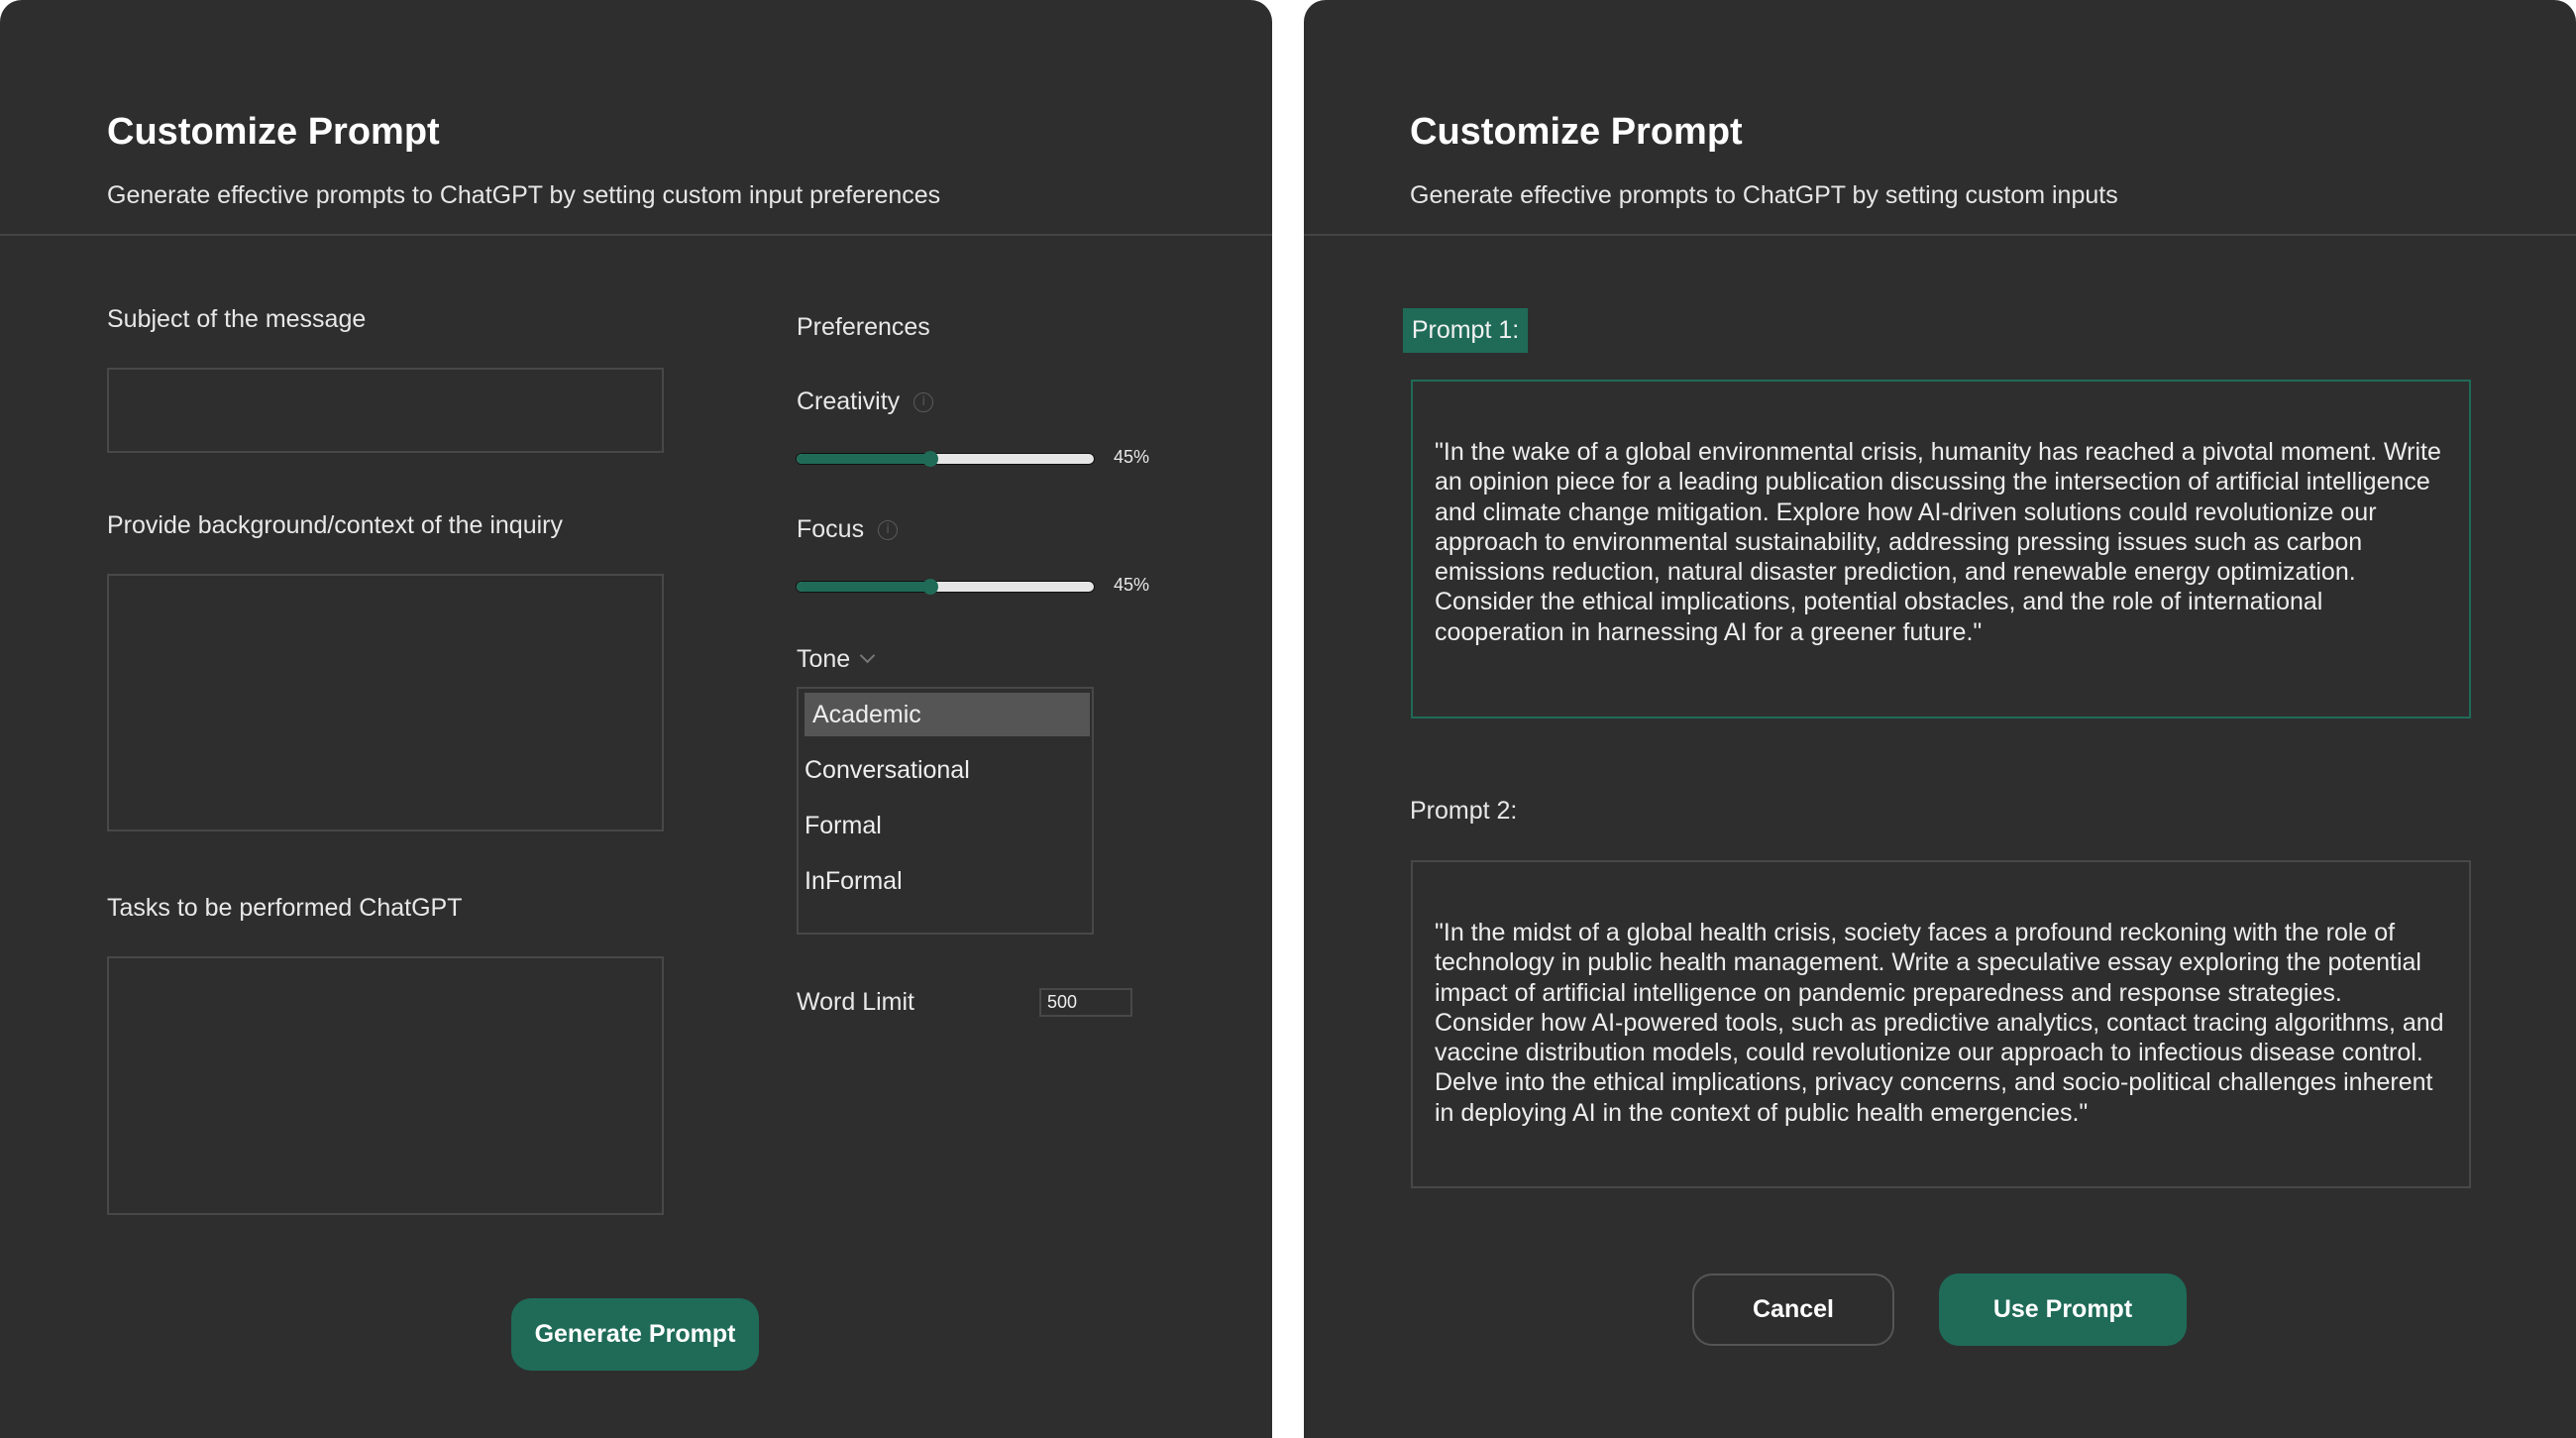 The width and height of the screenshot is (2576, 1438). I want to click on tone-option-conversational: Conversational, so click(888, 771).